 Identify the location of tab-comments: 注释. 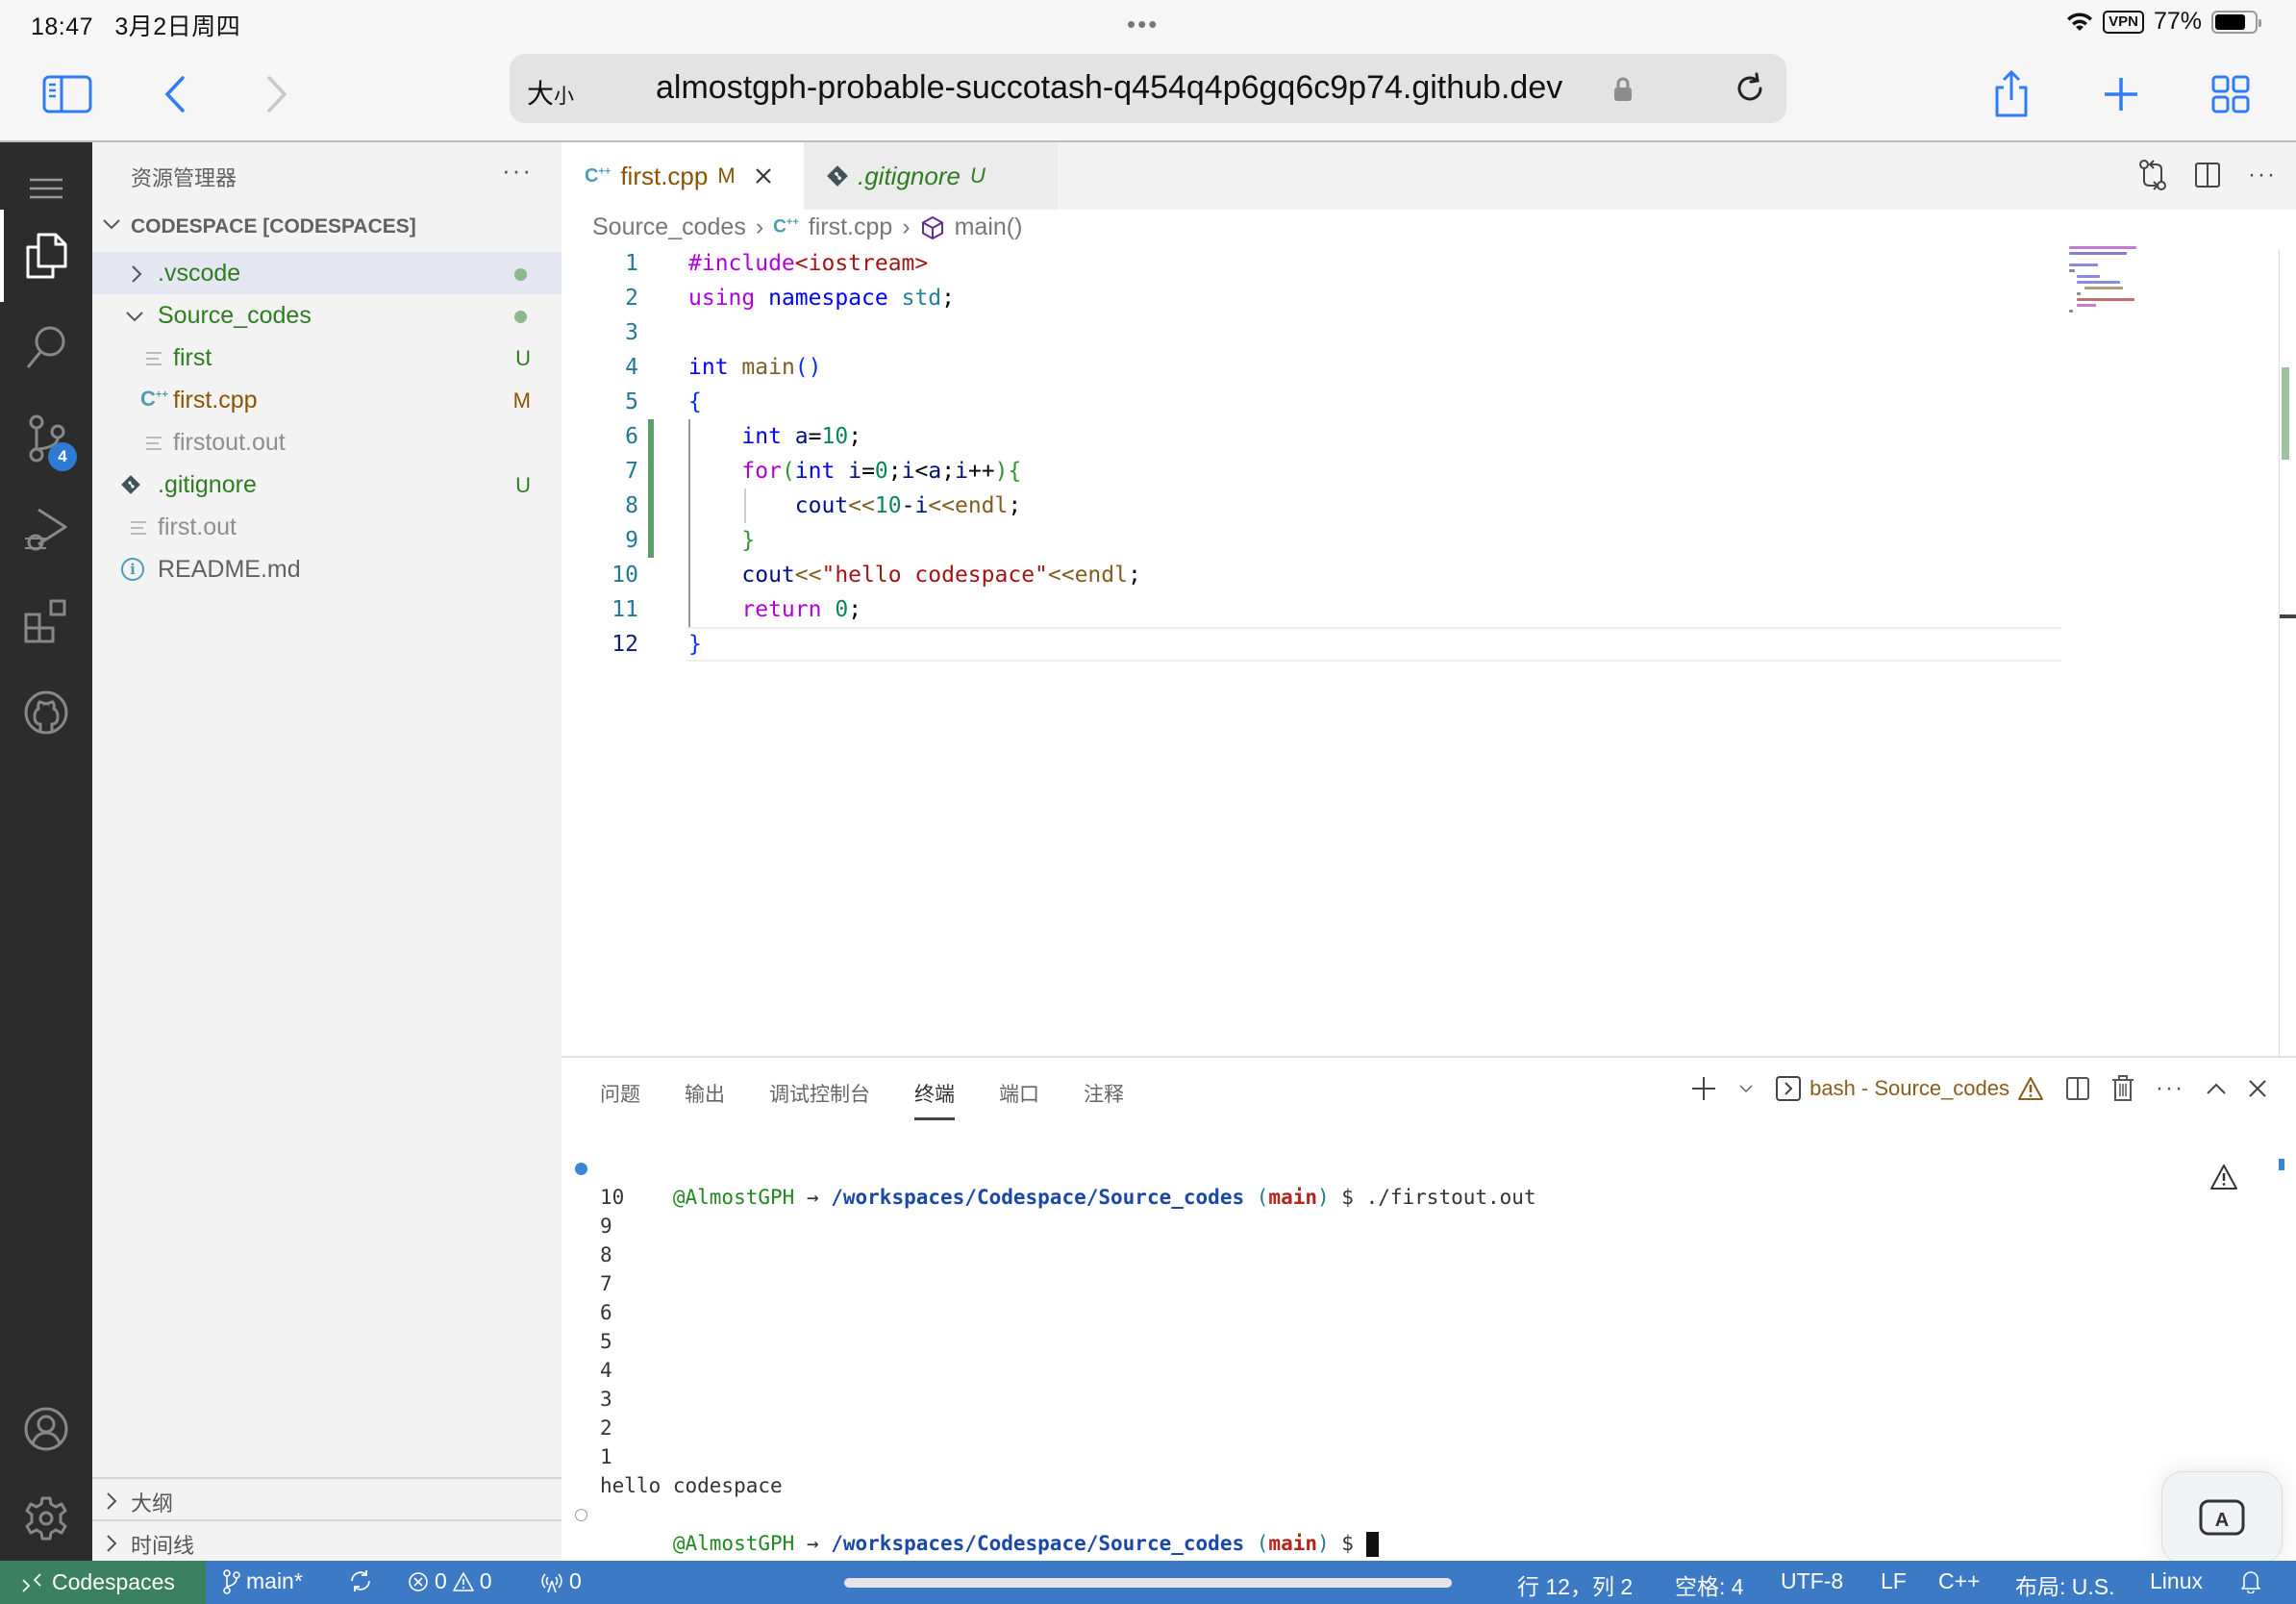
(1104, 1099).